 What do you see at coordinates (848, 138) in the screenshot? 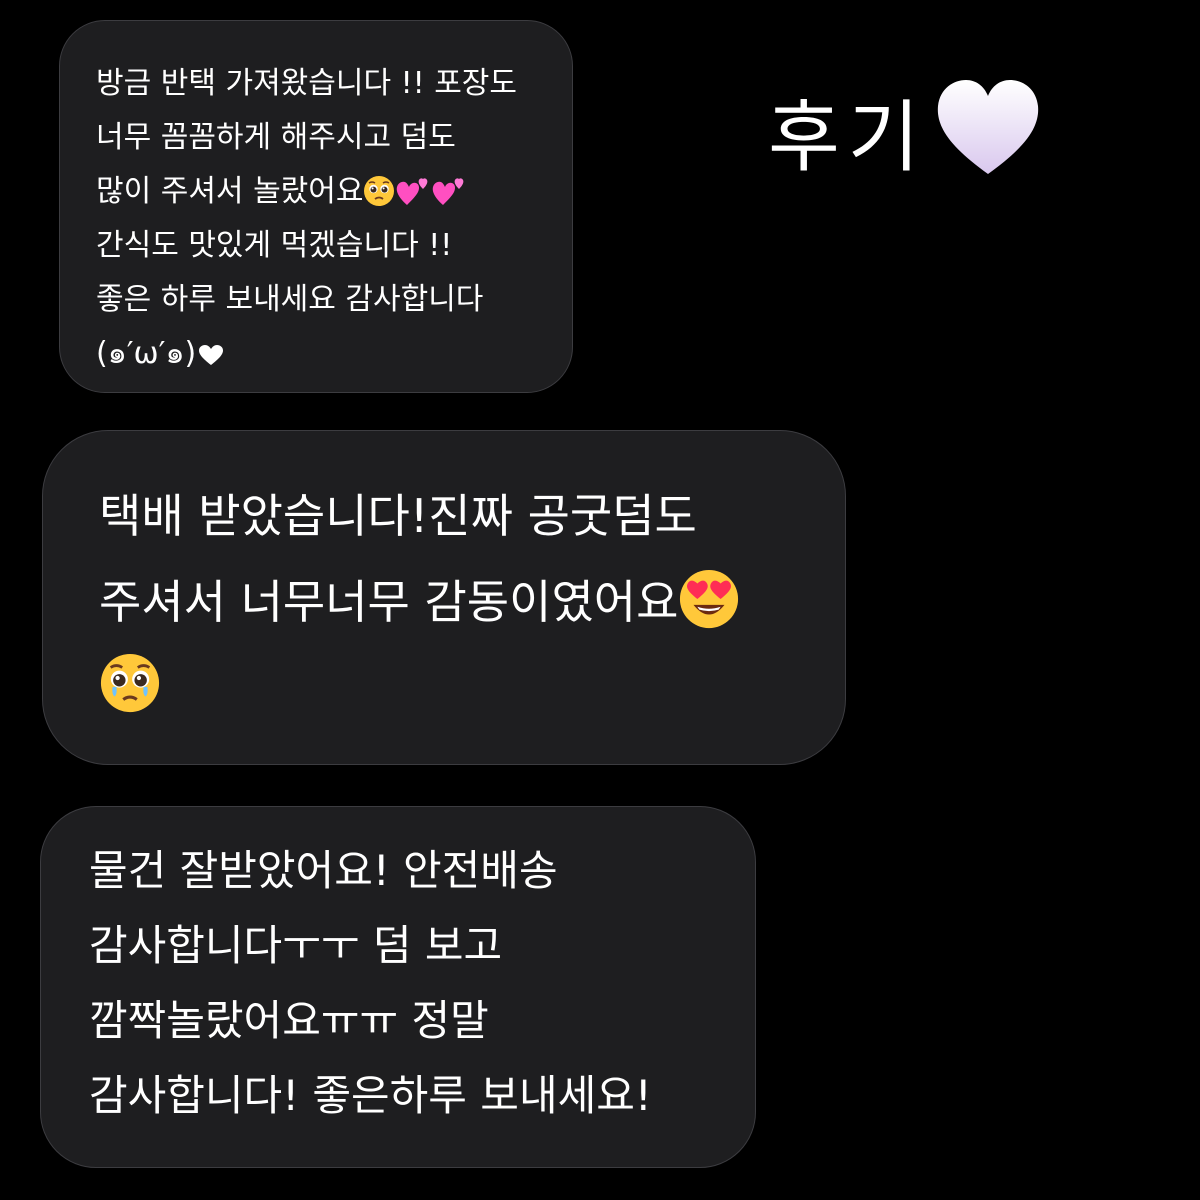
I see `review-title-text: 후기` at bounding box center [848, 138].